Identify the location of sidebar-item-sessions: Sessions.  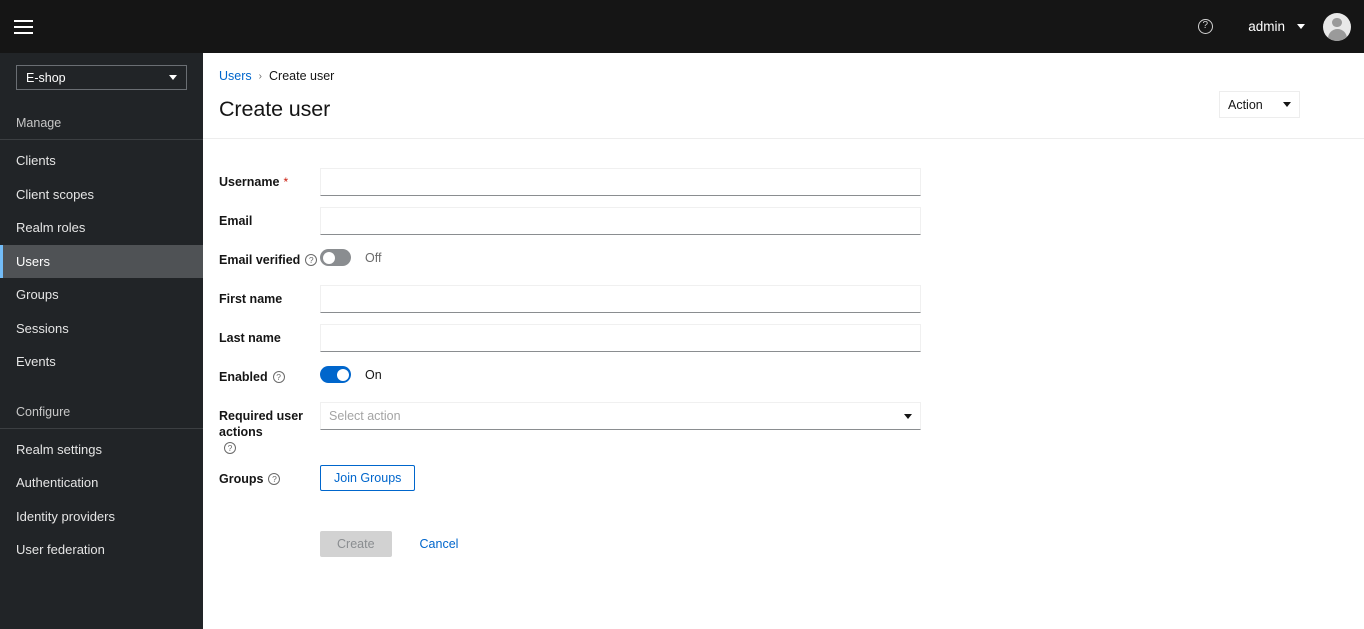
(101, 329).